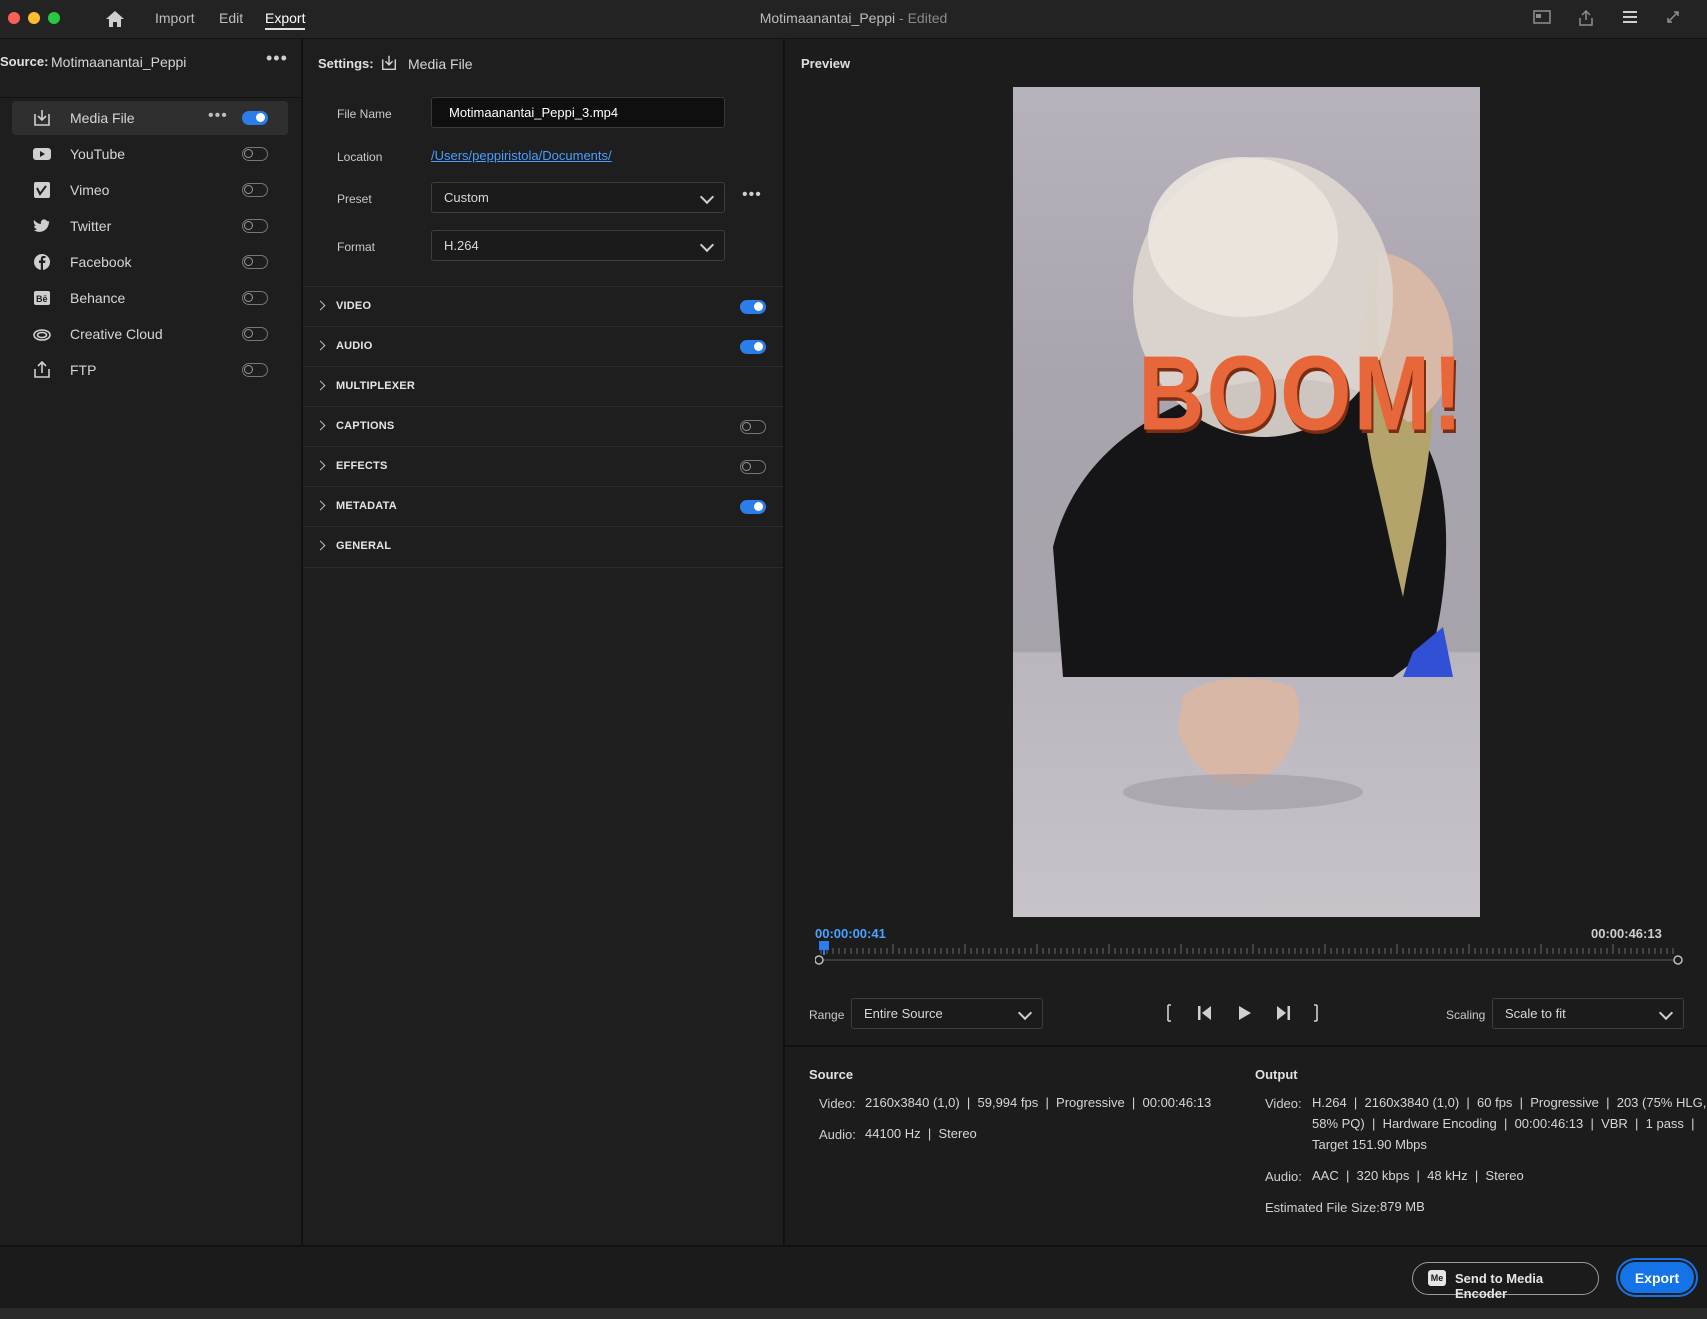 Image resolution: width=1707 pixels, height=1319 pixels. Describe the element at coordinates (150, 154) in the screenshot. I see `destination-youtube: YouTube` at that location.